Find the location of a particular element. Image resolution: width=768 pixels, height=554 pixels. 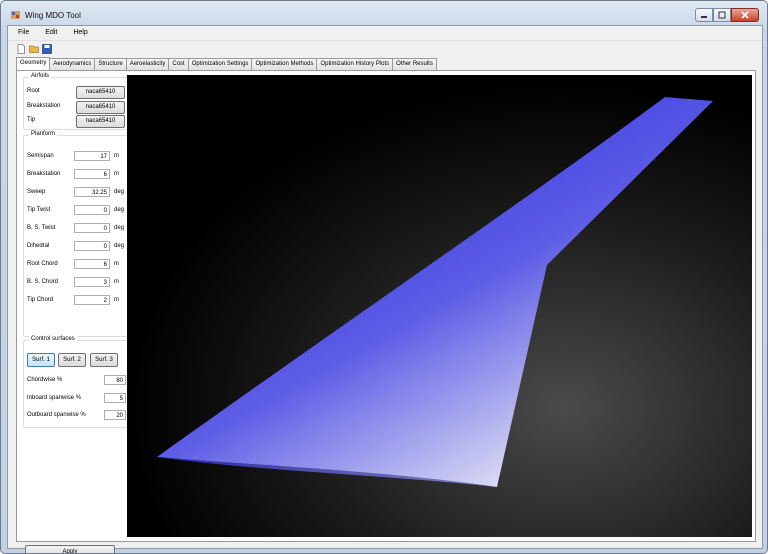

tab-structure: Structure is located at coordinates (110, 64).